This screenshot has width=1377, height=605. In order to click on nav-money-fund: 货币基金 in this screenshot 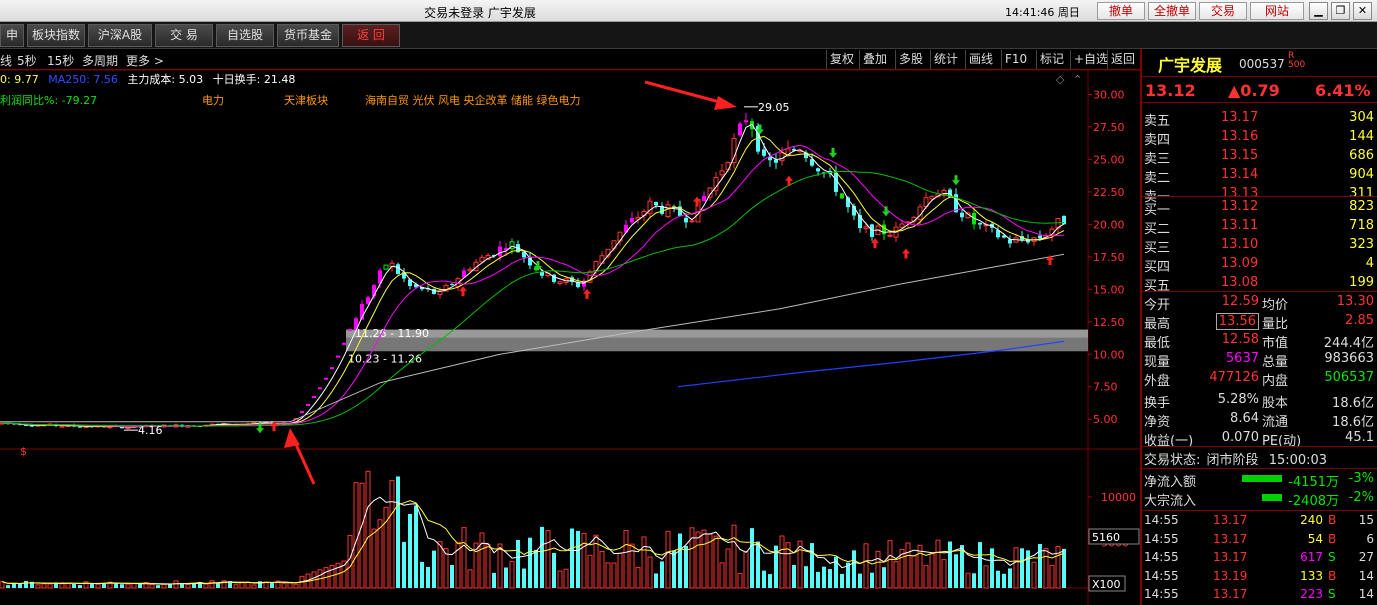, I will do `click(308, 35)`.